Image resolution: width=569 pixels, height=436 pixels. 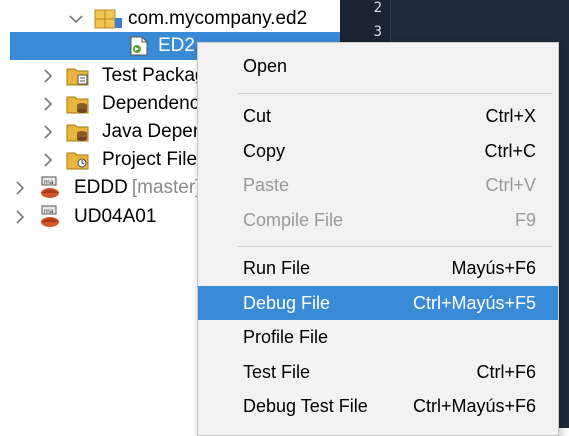 What do you see at coordinates (378, 116) in the screenshot?
I see `menu-item-cut: Cut Ctrl+X` at bounding box center [378, 116].